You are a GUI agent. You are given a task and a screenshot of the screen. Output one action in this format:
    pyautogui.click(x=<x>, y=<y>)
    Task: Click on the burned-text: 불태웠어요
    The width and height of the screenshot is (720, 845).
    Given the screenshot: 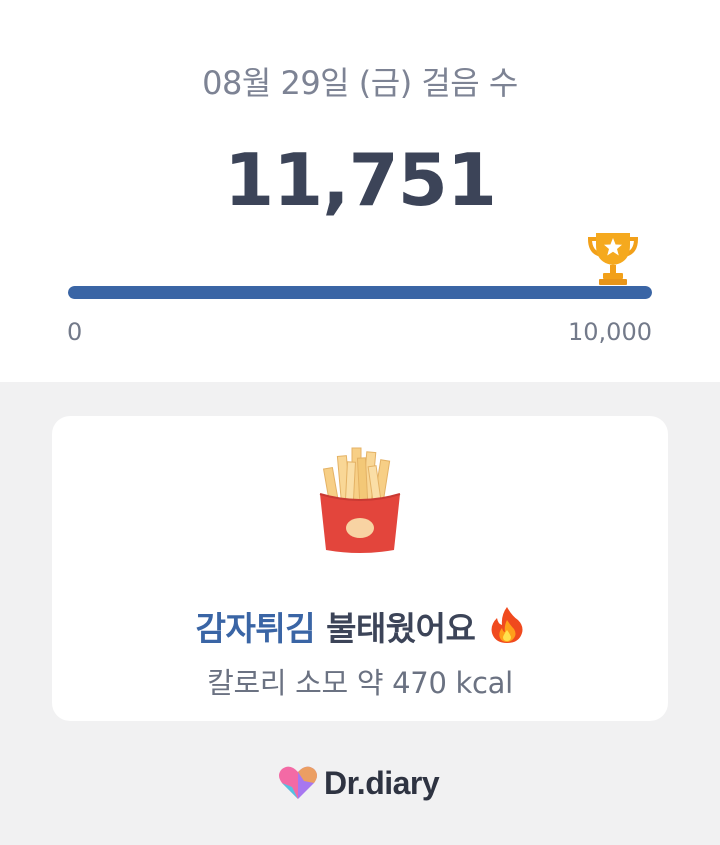 What is the action you would take?
    pyautogui.click(x=401, y=628)
    